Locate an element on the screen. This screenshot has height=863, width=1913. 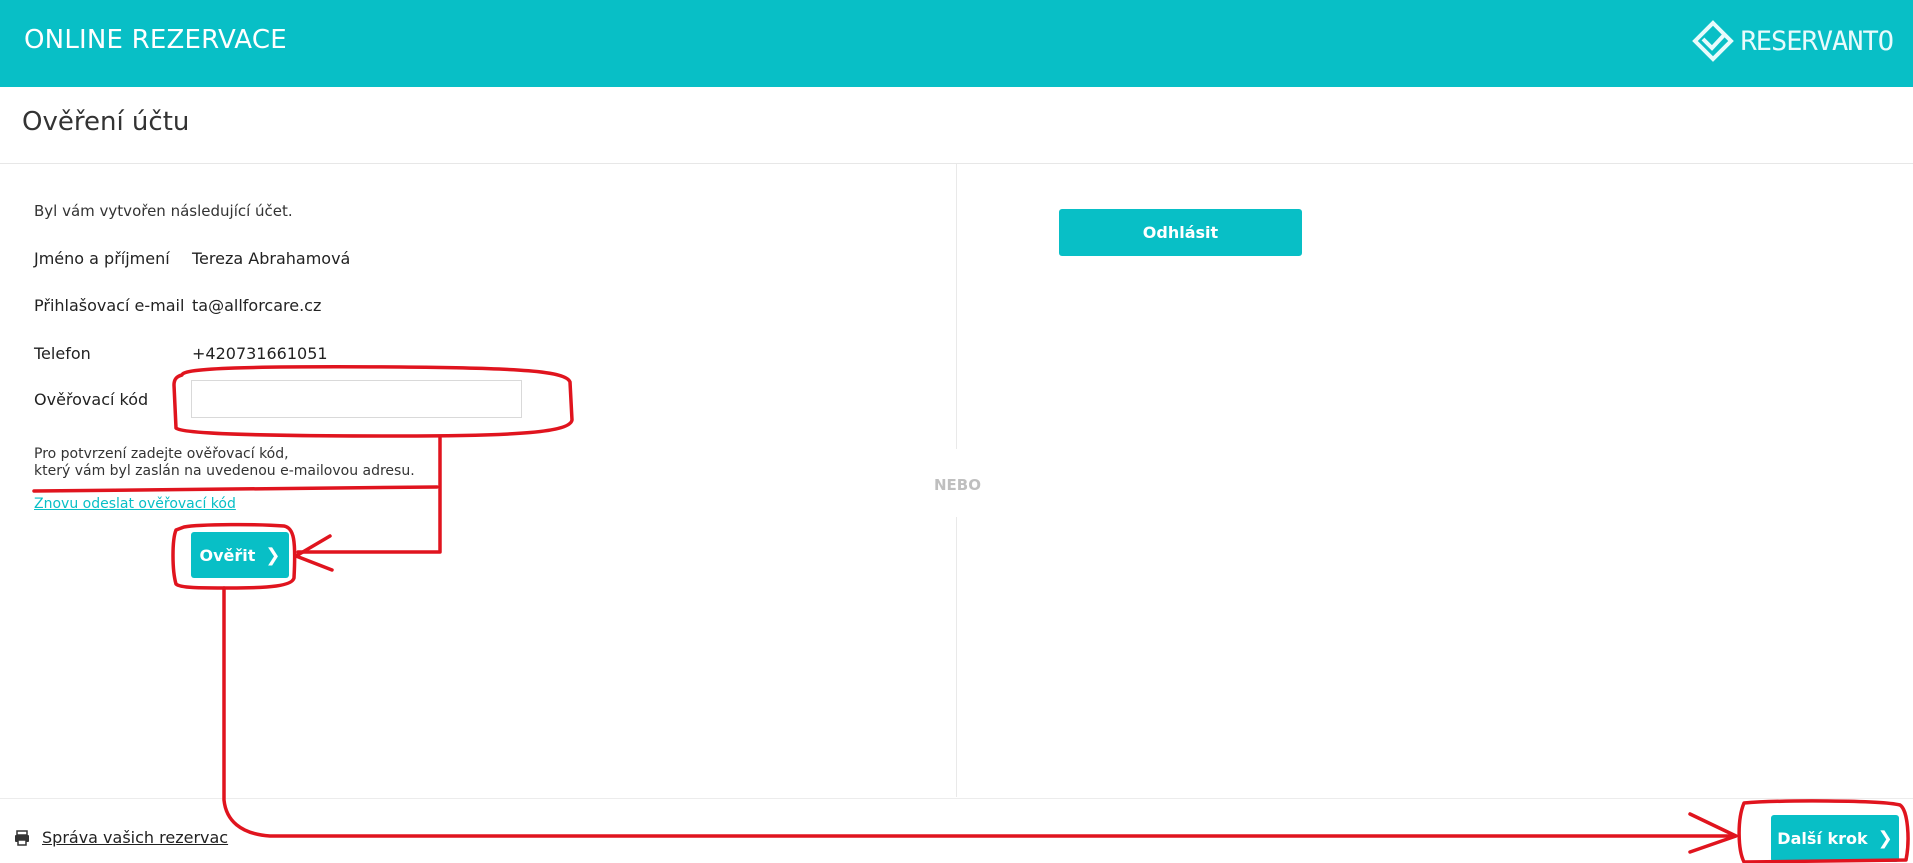
next-step-button: Další krok ❯ is located at coordinates (1835, 838).